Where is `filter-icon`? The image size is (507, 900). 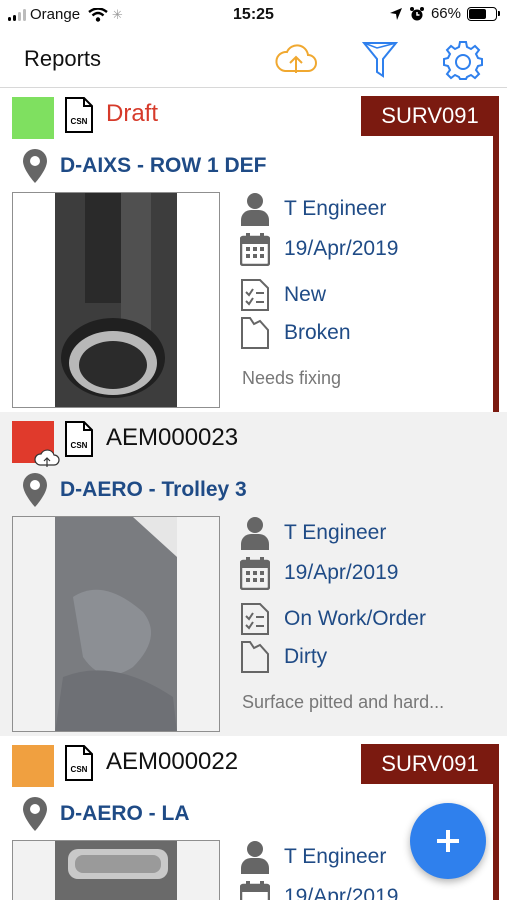 filter-icon is located at coordinates (380, 60).